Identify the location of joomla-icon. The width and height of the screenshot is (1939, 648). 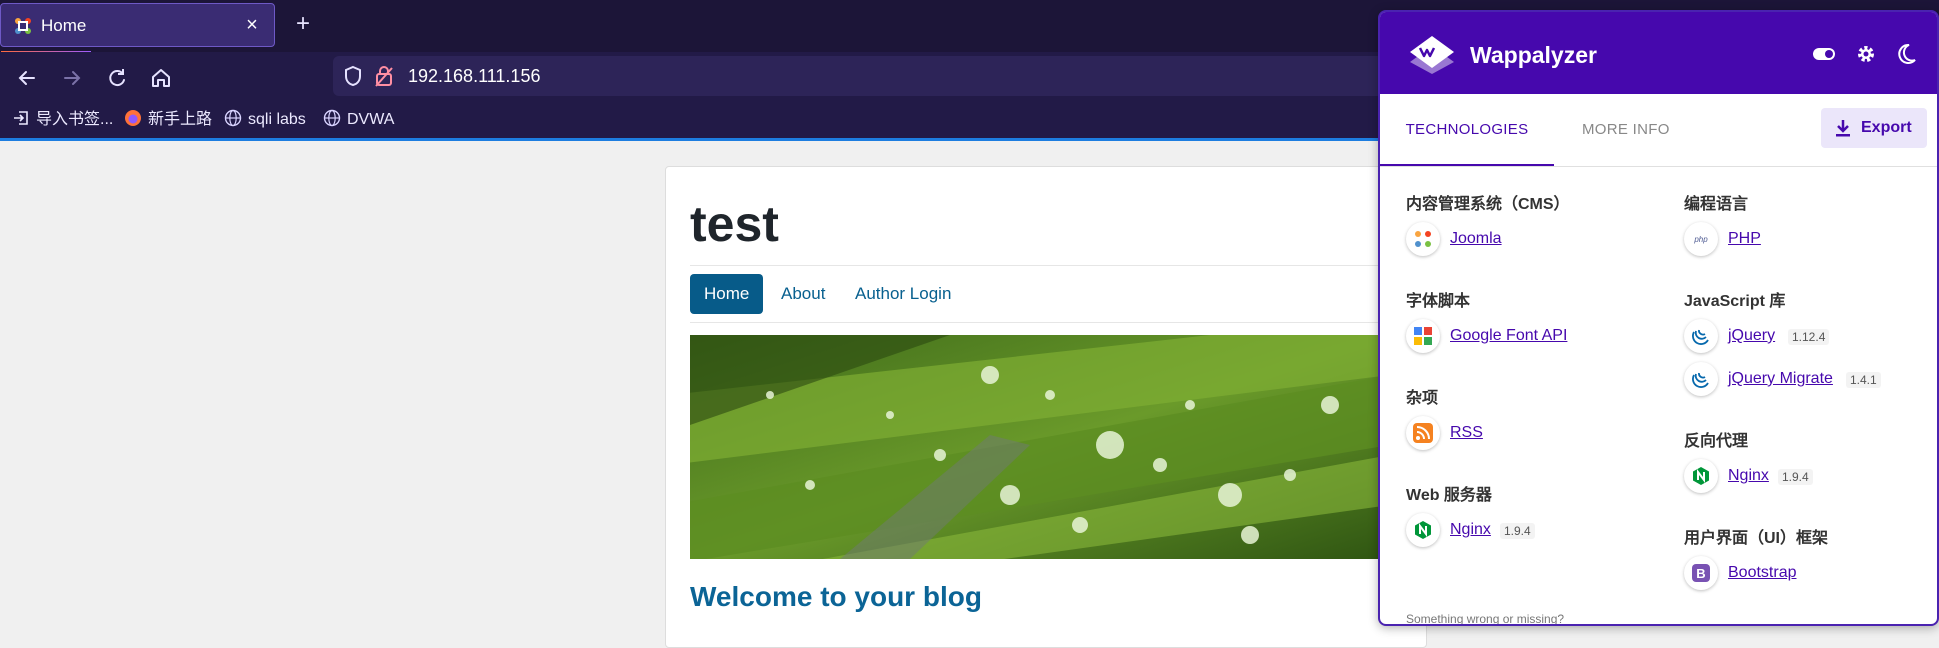
(1423, 239).